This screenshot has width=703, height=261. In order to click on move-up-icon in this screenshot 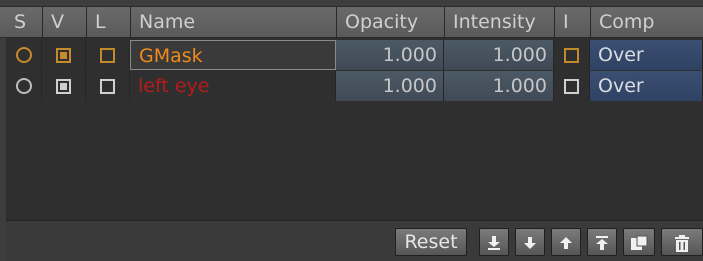, I will do `click(566, 243)`.